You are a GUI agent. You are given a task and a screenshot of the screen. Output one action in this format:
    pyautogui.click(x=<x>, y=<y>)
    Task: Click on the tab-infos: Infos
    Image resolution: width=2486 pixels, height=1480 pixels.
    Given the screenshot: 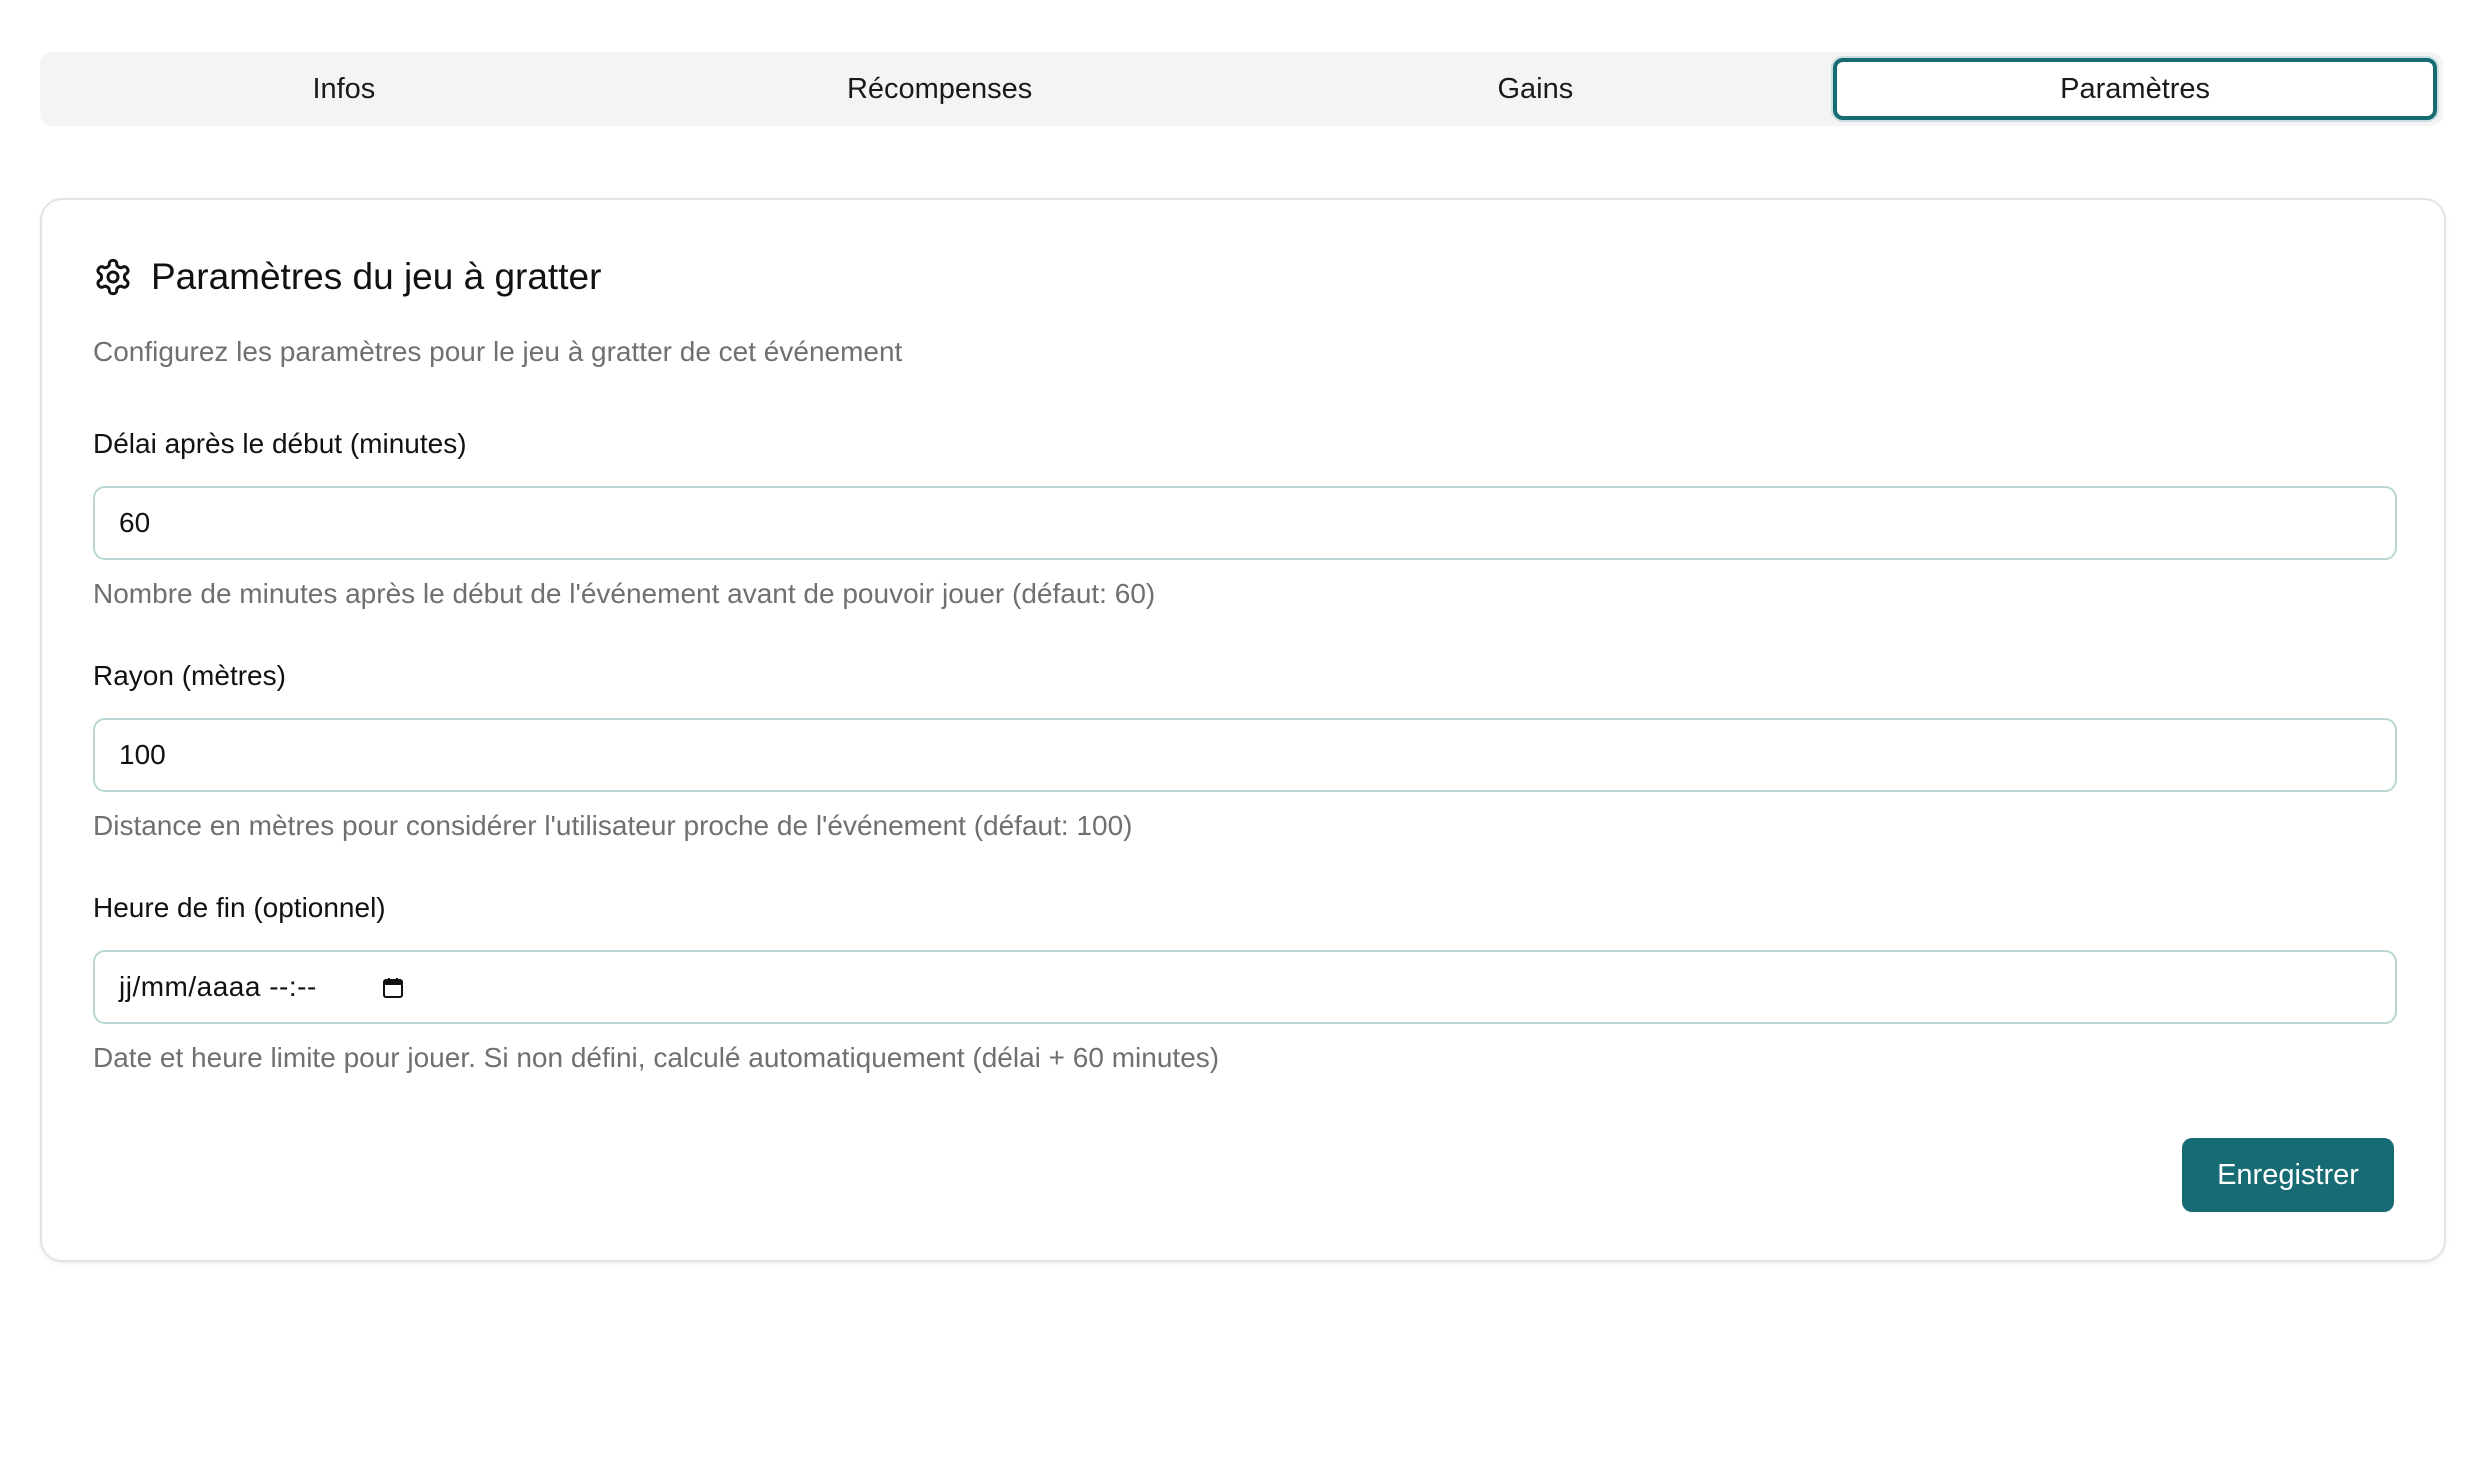 What is the action you would take?
    pyautogui.click(x=344, y=89)
    